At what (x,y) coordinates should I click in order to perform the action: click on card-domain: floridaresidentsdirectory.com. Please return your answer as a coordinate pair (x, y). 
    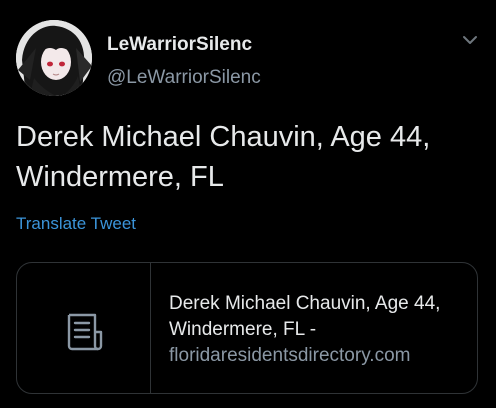
    Looking at the image, I should click on (290, 355).